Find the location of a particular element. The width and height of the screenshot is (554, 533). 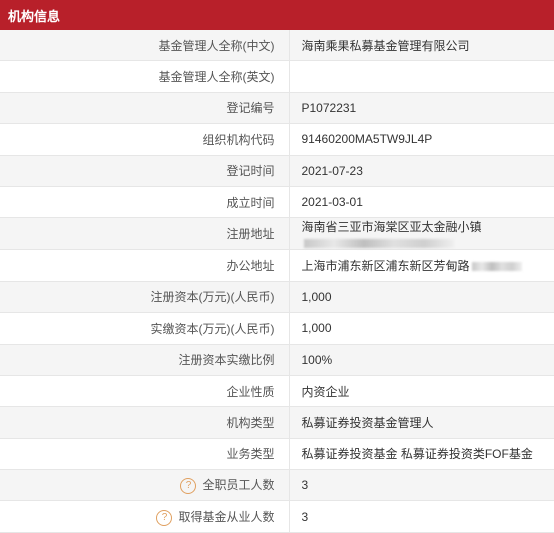

table-row: ? 全职员工人数 3 is located at coordinates (277, 485).